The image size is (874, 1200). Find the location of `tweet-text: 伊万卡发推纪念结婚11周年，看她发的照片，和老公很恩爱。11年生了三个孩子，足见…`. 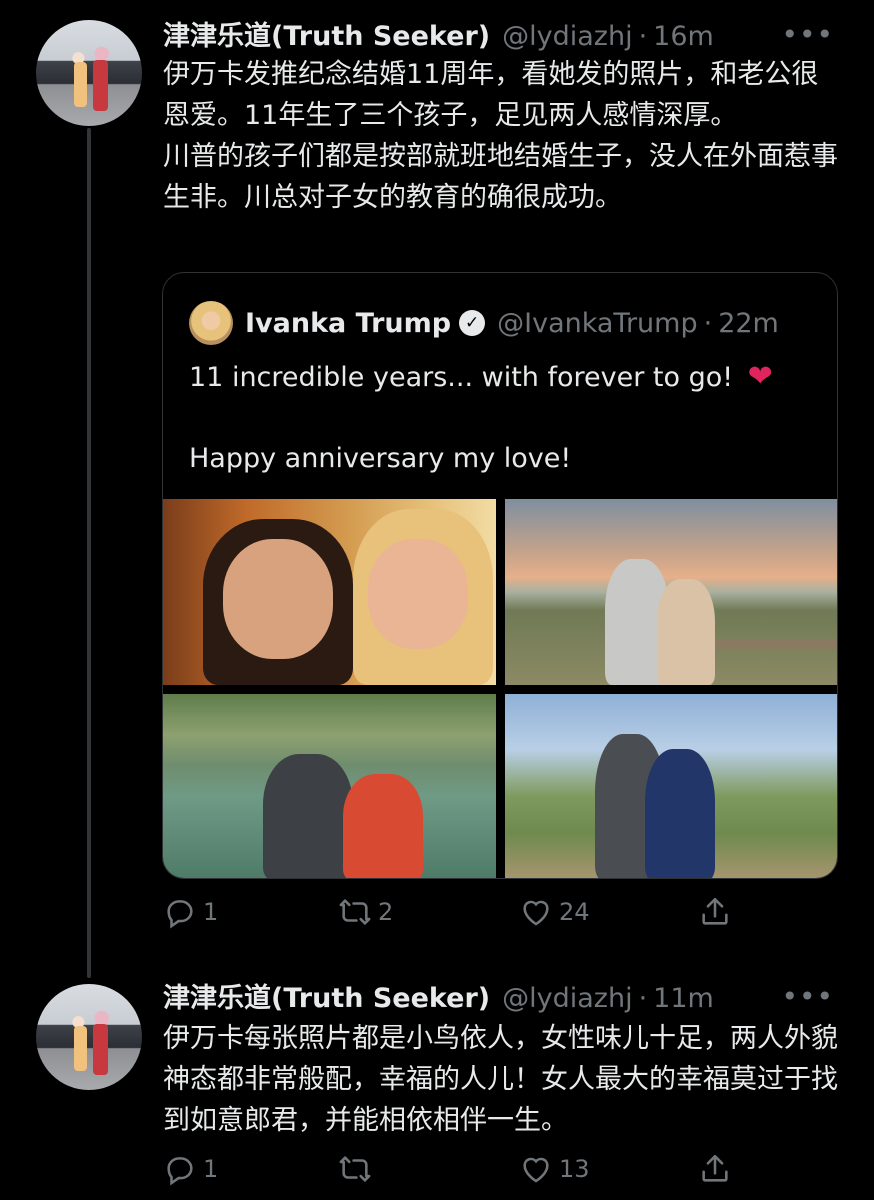

tweet-text: 伊万卡发推纪念结婚11周年，看她发的照片，和老公很恩爱。11年生了三个孩子，足见… is located at coordinates (503, 136).